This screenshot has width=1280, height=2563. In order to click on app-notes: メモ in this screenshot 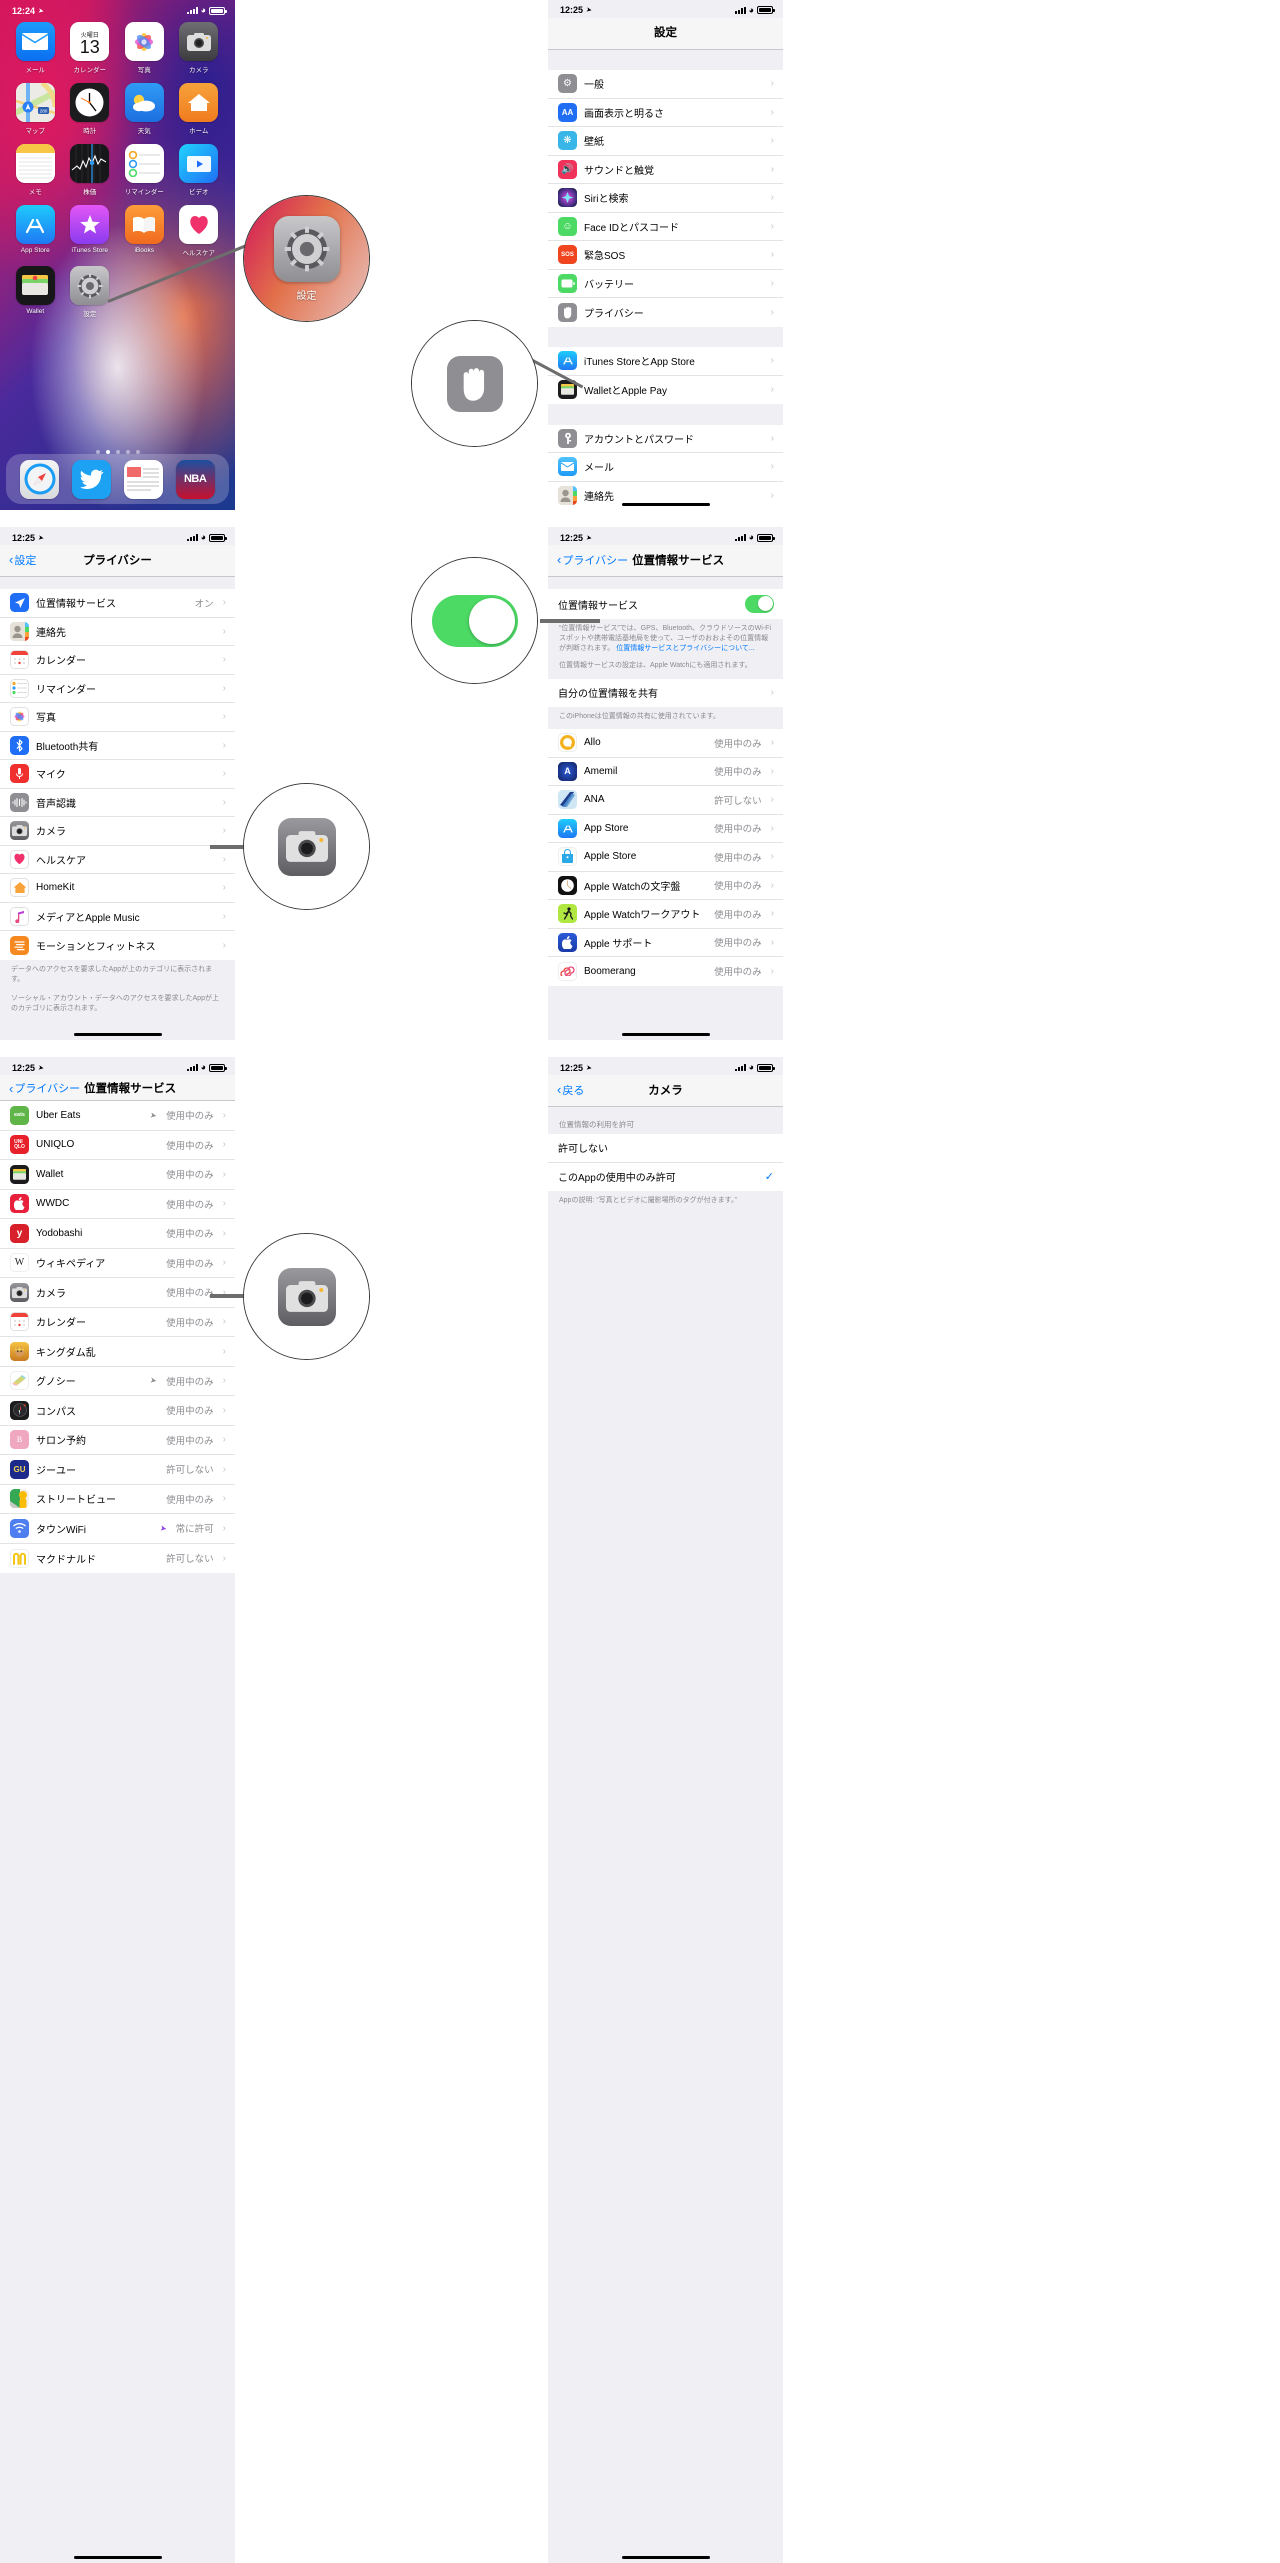, I will do `click(35, 170)`.